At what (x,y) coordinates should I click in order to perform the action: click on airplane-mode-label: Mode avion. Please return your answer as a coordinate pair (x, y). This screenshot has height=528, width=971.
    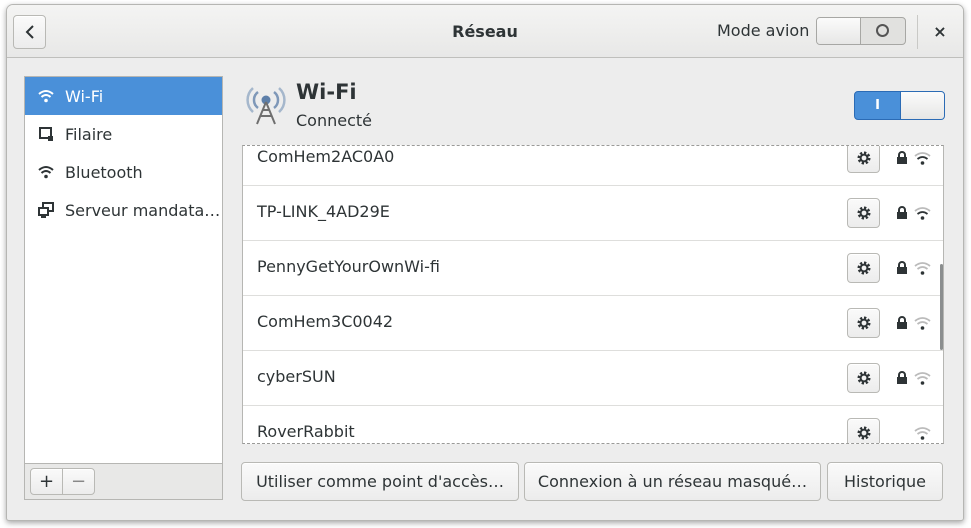
    Looking at the image, I should click on (763, 30).